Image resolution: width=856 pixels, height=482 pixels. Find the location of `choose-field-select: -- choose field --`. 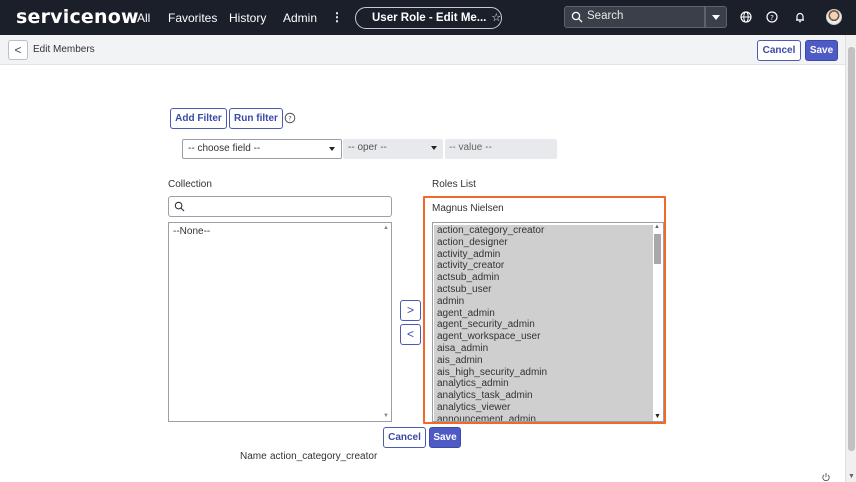

choose-field-select: -- choose field -- is located at coordinates (262, 149).